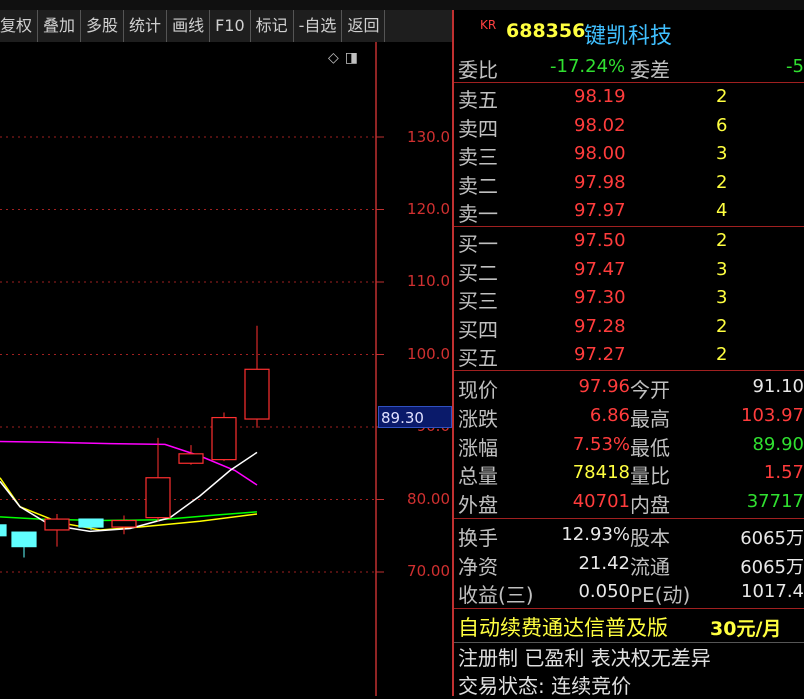 The width and height of the screenshot is (804, 699). What do you see at coordinates (478, 390) in the screenshot?
I see `stat-label: 现价` at bounding box center [478, 390].